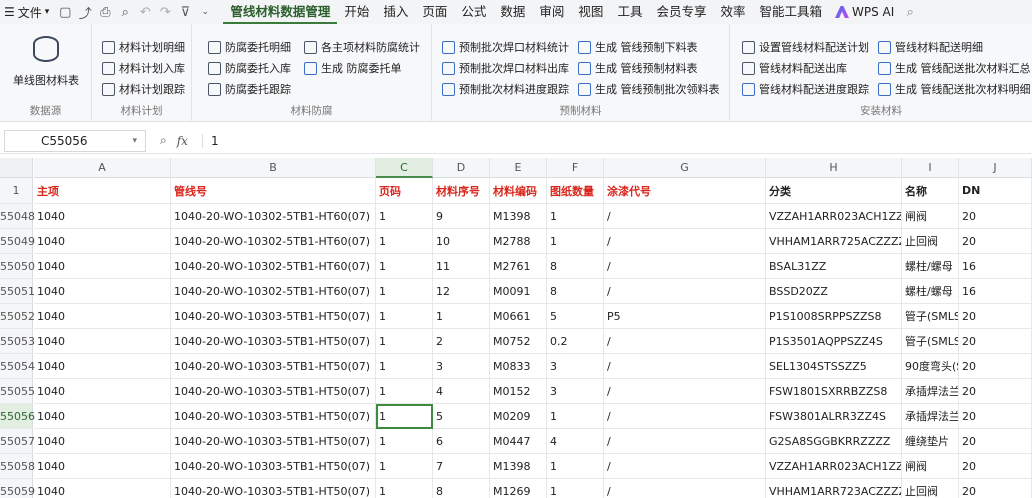  I want to click on anticorrosion-inbound-button: 防腐委托入库, so click(249, 68).